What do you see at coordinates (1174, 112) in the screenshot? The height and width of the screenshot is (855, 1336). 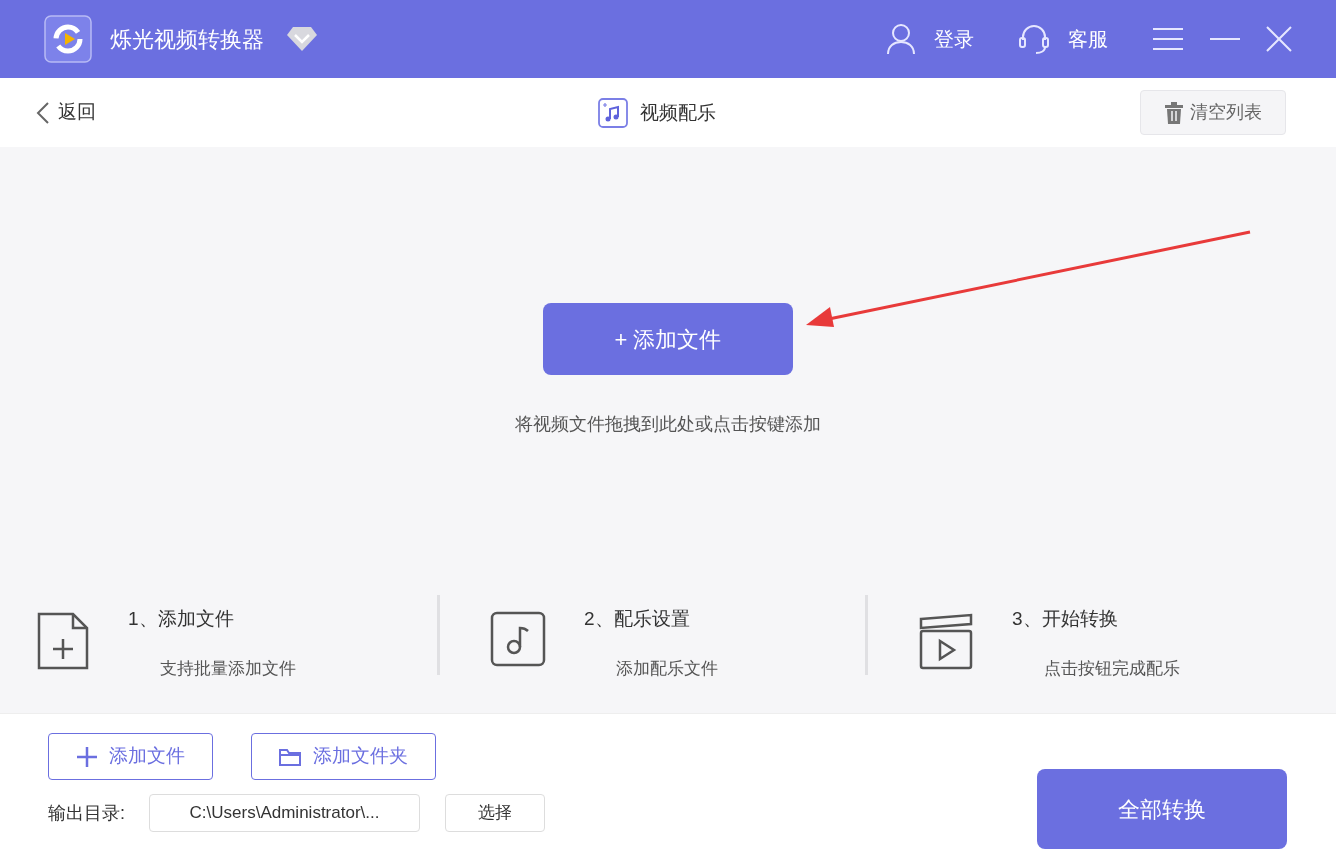 I see `trash-icon` at bounding box center [1174, 112].